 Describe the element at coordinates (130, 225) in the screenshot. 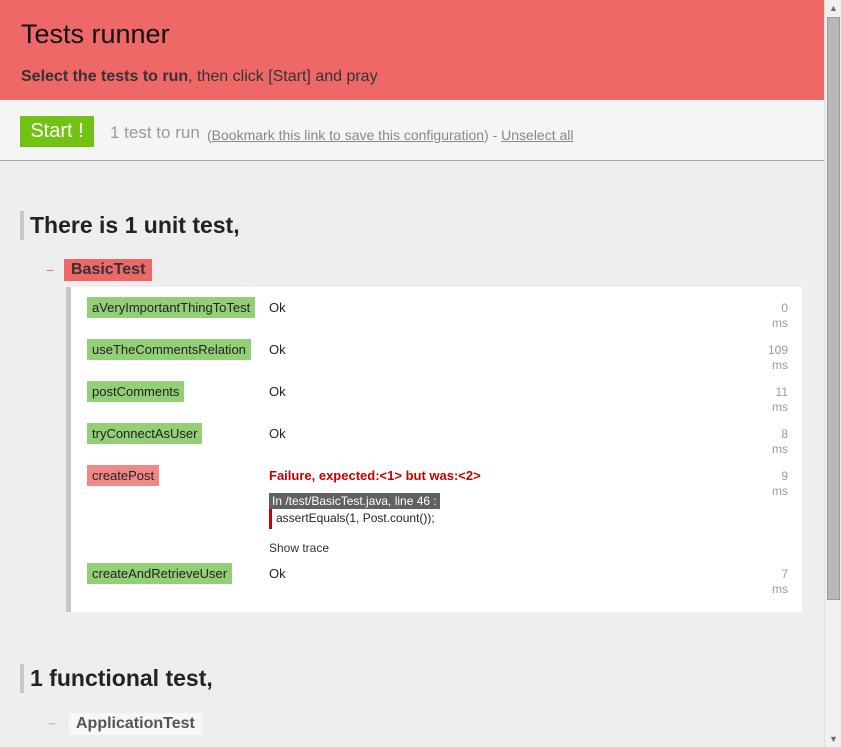

I see `unit-tests-heading: There is 1 unit test,` at that location.